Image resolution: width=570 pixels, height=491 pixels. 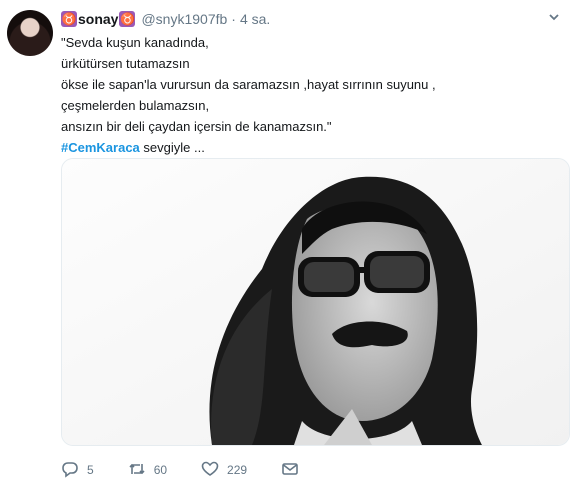 I want to click on display-name: sonay, so click(x=98, y=19).